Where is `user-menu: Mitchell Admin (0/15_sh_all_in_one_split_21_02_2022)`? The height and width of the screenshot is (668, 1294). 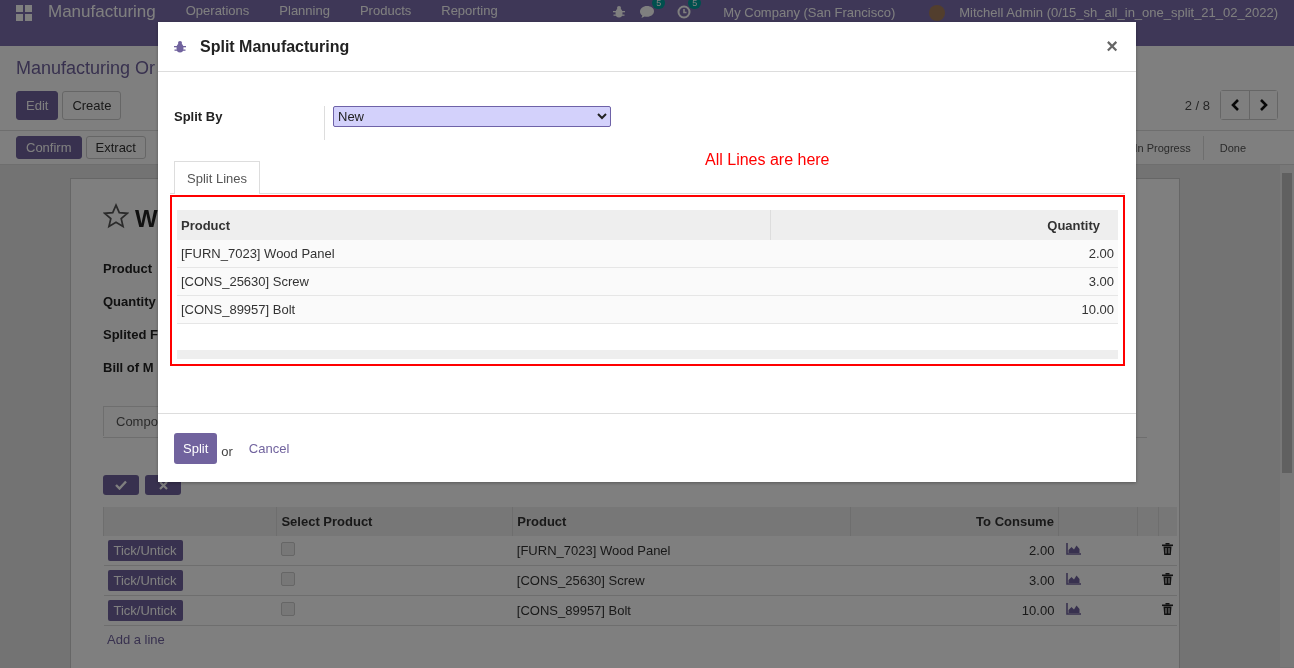 user-menu: Mitchell Admin (0/15_sh_all_in_one_split_21_02_2022) is located at coordinates (1118, 12).